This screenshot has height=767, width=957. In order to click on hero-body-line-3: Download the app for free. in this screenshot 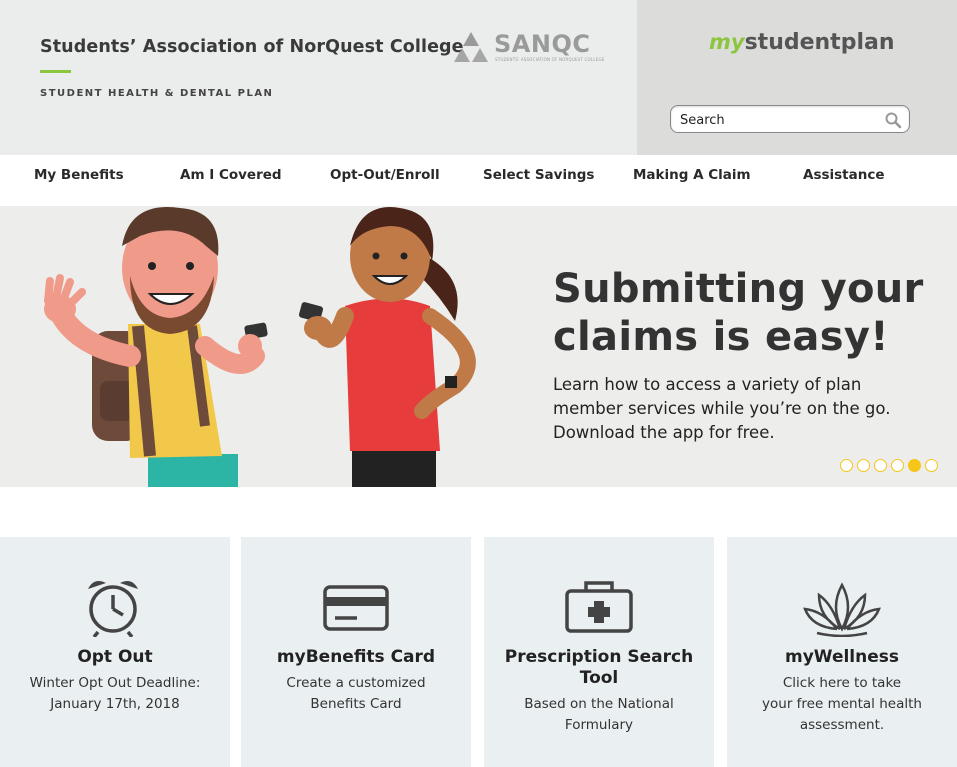, I will do `click(664, 432)`.